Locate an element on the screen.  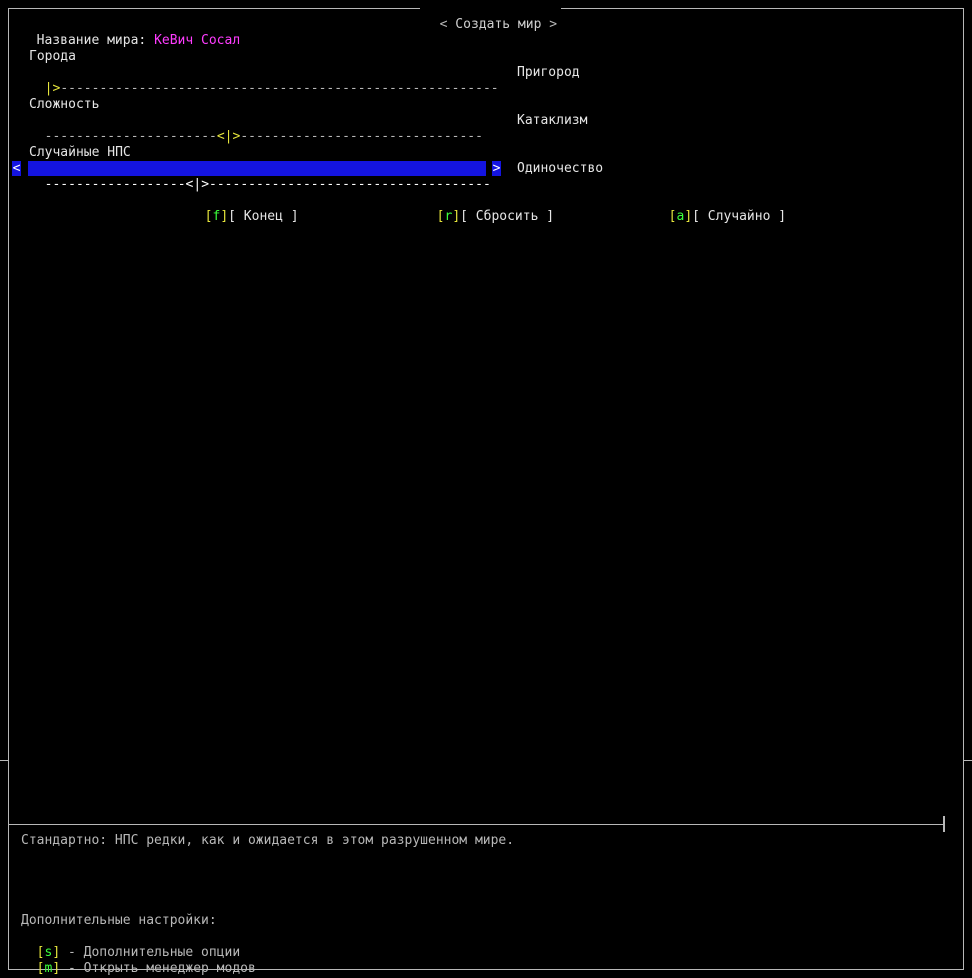
left-side-tick is located at coordinates (4, 760).